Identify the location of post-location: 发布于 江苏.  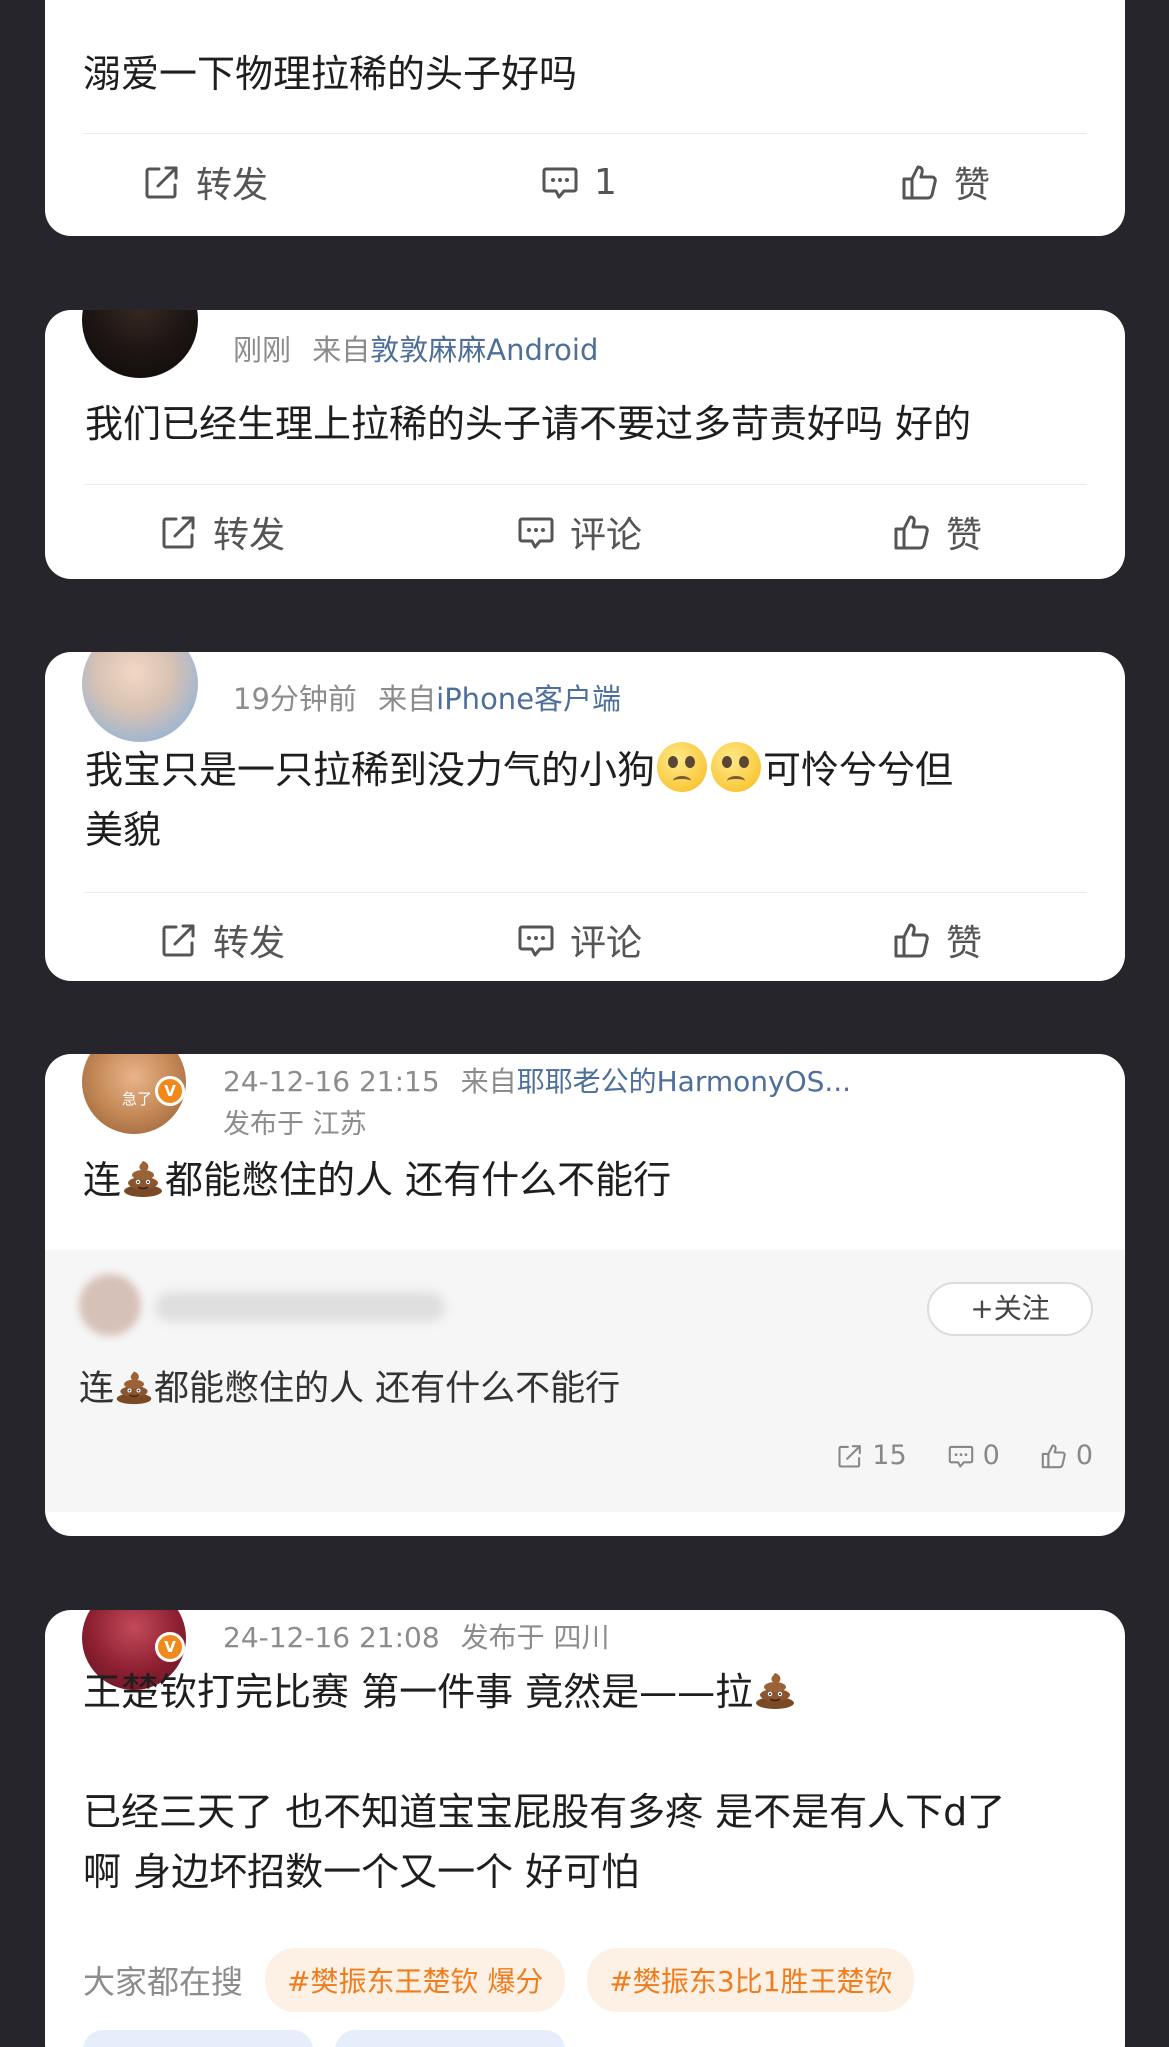
(295, 1124).